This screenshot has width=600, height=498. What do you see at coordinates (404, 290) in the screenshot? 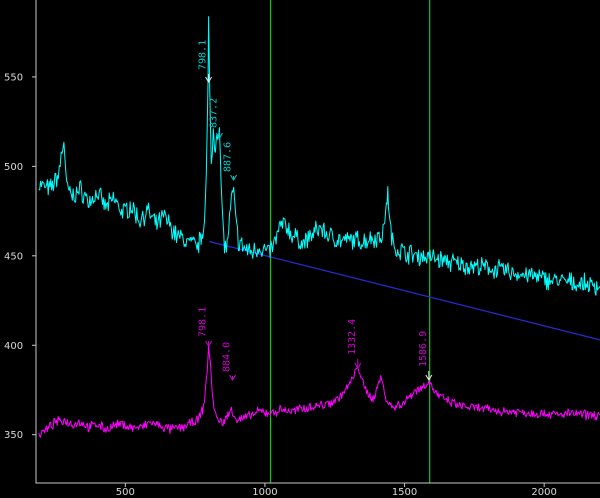
I see `baseline-fit-line` at bounding box center [404, 290].